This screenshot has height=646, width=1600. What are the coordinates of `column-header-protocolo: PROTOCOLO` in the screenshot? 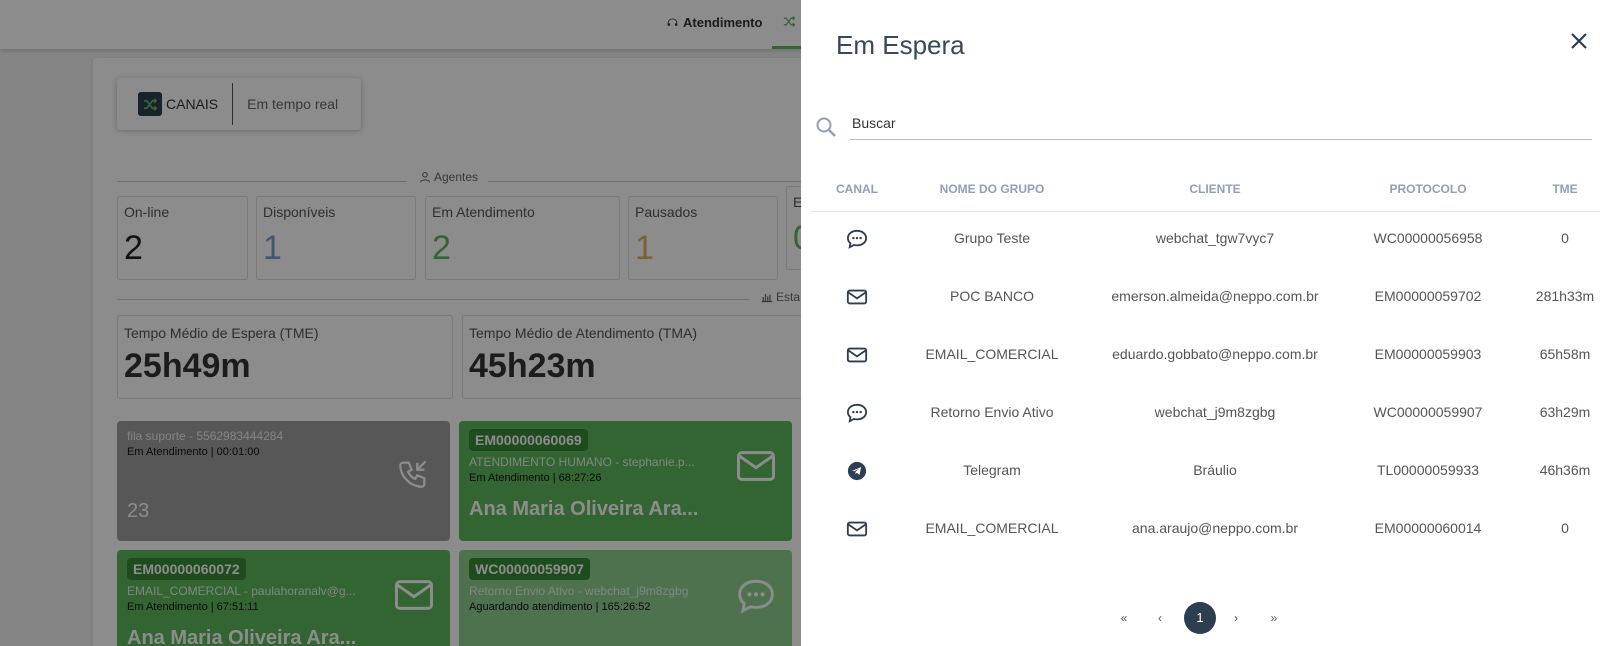 It's located at (1428, 189).